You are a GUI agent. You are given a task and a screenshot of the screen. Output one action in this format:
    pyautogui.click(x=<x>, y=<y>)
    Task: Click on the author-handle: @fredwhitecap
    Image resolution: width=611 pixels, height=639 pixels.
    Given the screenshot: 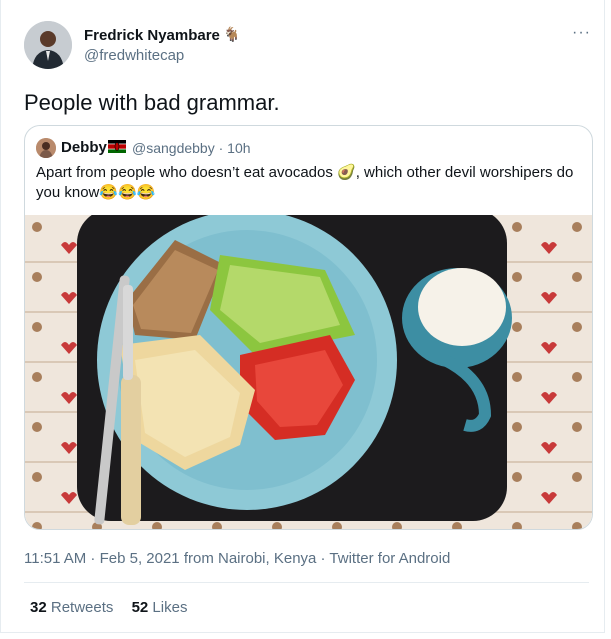 What is the action you would take?
    pyautogui.click(x=134, y=55)
    